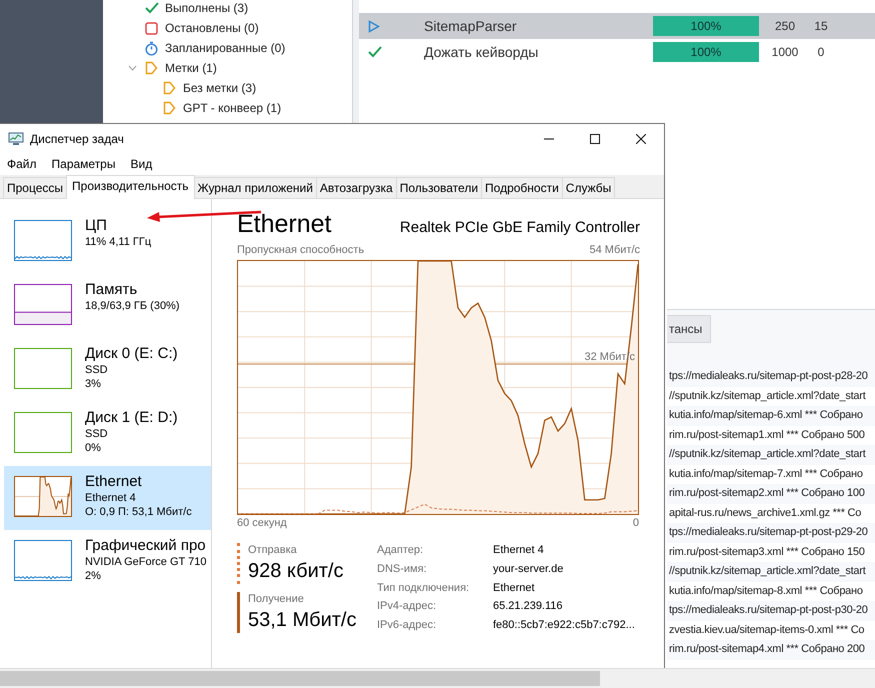 Image resolution: width=875 pixels, height=688 pixels. What do you see at coordinates (145, 545) in the screenshot?
I see `resource-name: Графический про` at bounding box center [145, 545].